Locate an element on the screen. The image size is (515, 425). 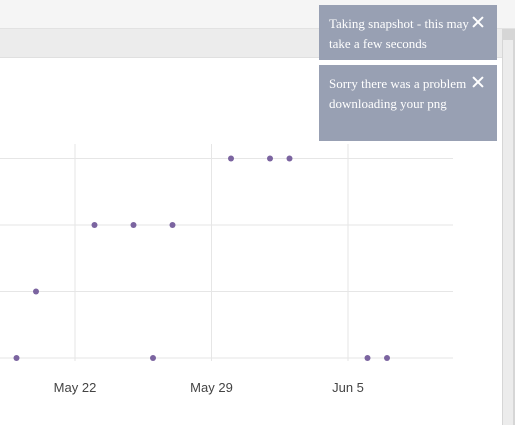
scrollbar-thumb is located at coordinates (508, 232).